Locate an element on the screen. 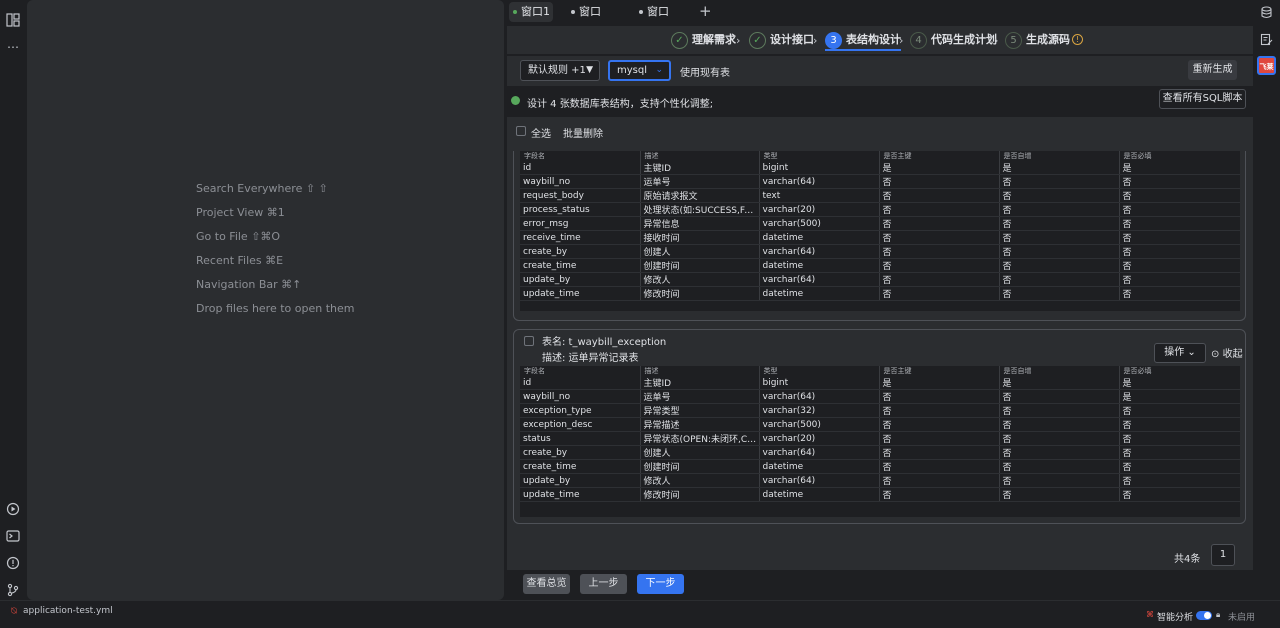 The width and height of the screenshot is (1280, 628). more-icon: ⋯ is located at coordinates (13, 47).